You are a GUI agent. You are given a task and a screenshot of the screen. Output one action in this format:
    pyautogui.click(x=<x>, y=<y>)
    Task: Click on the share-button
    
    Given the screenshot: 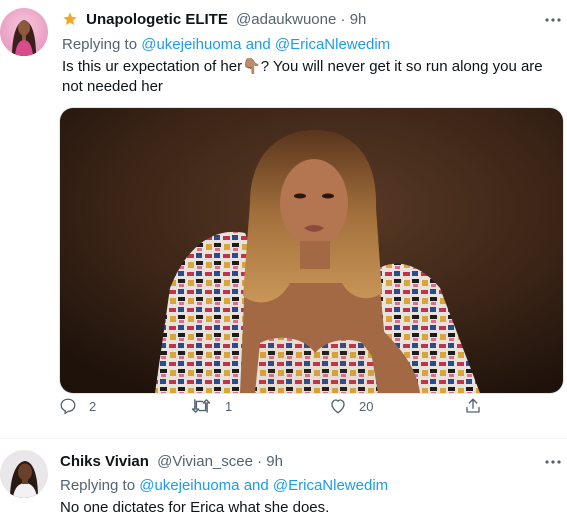 What is the action you would take?
    pyautogui.click(x=473, y=406)
    